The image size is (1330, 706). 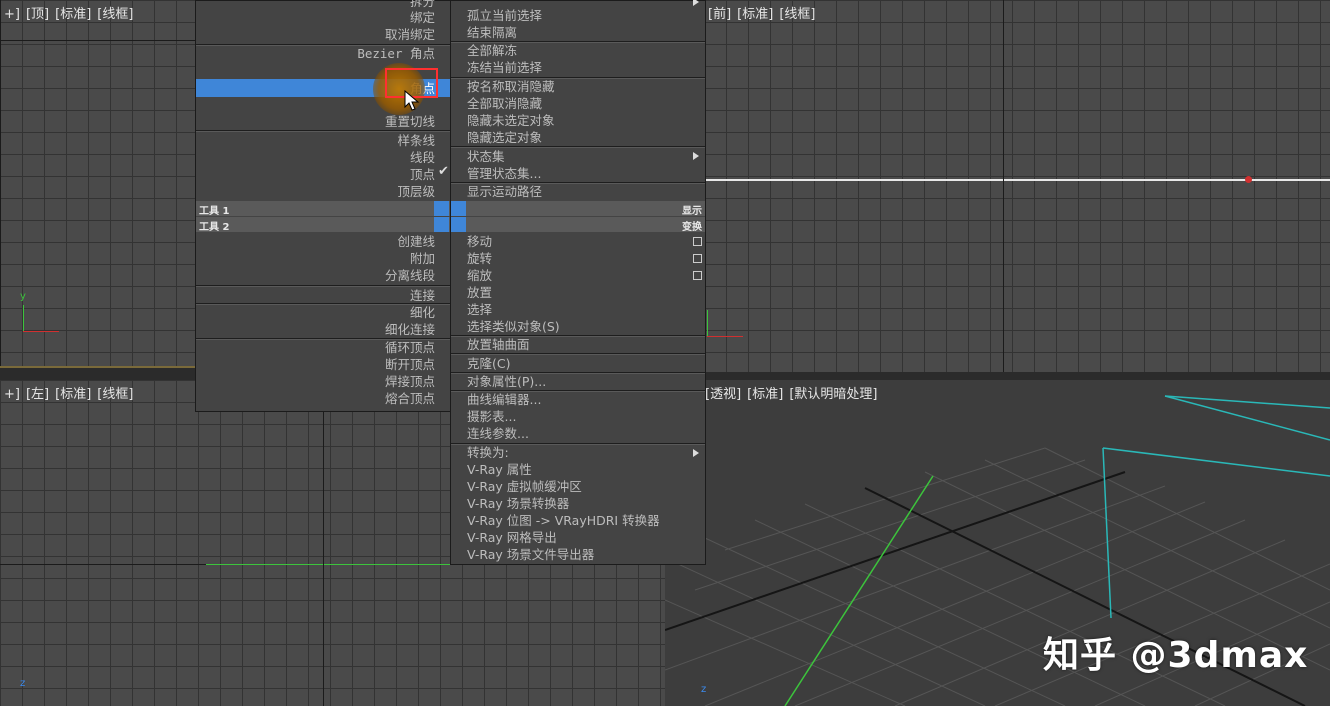 I want to click on convert-to-arrow-icon, so click(x=696, y=453).